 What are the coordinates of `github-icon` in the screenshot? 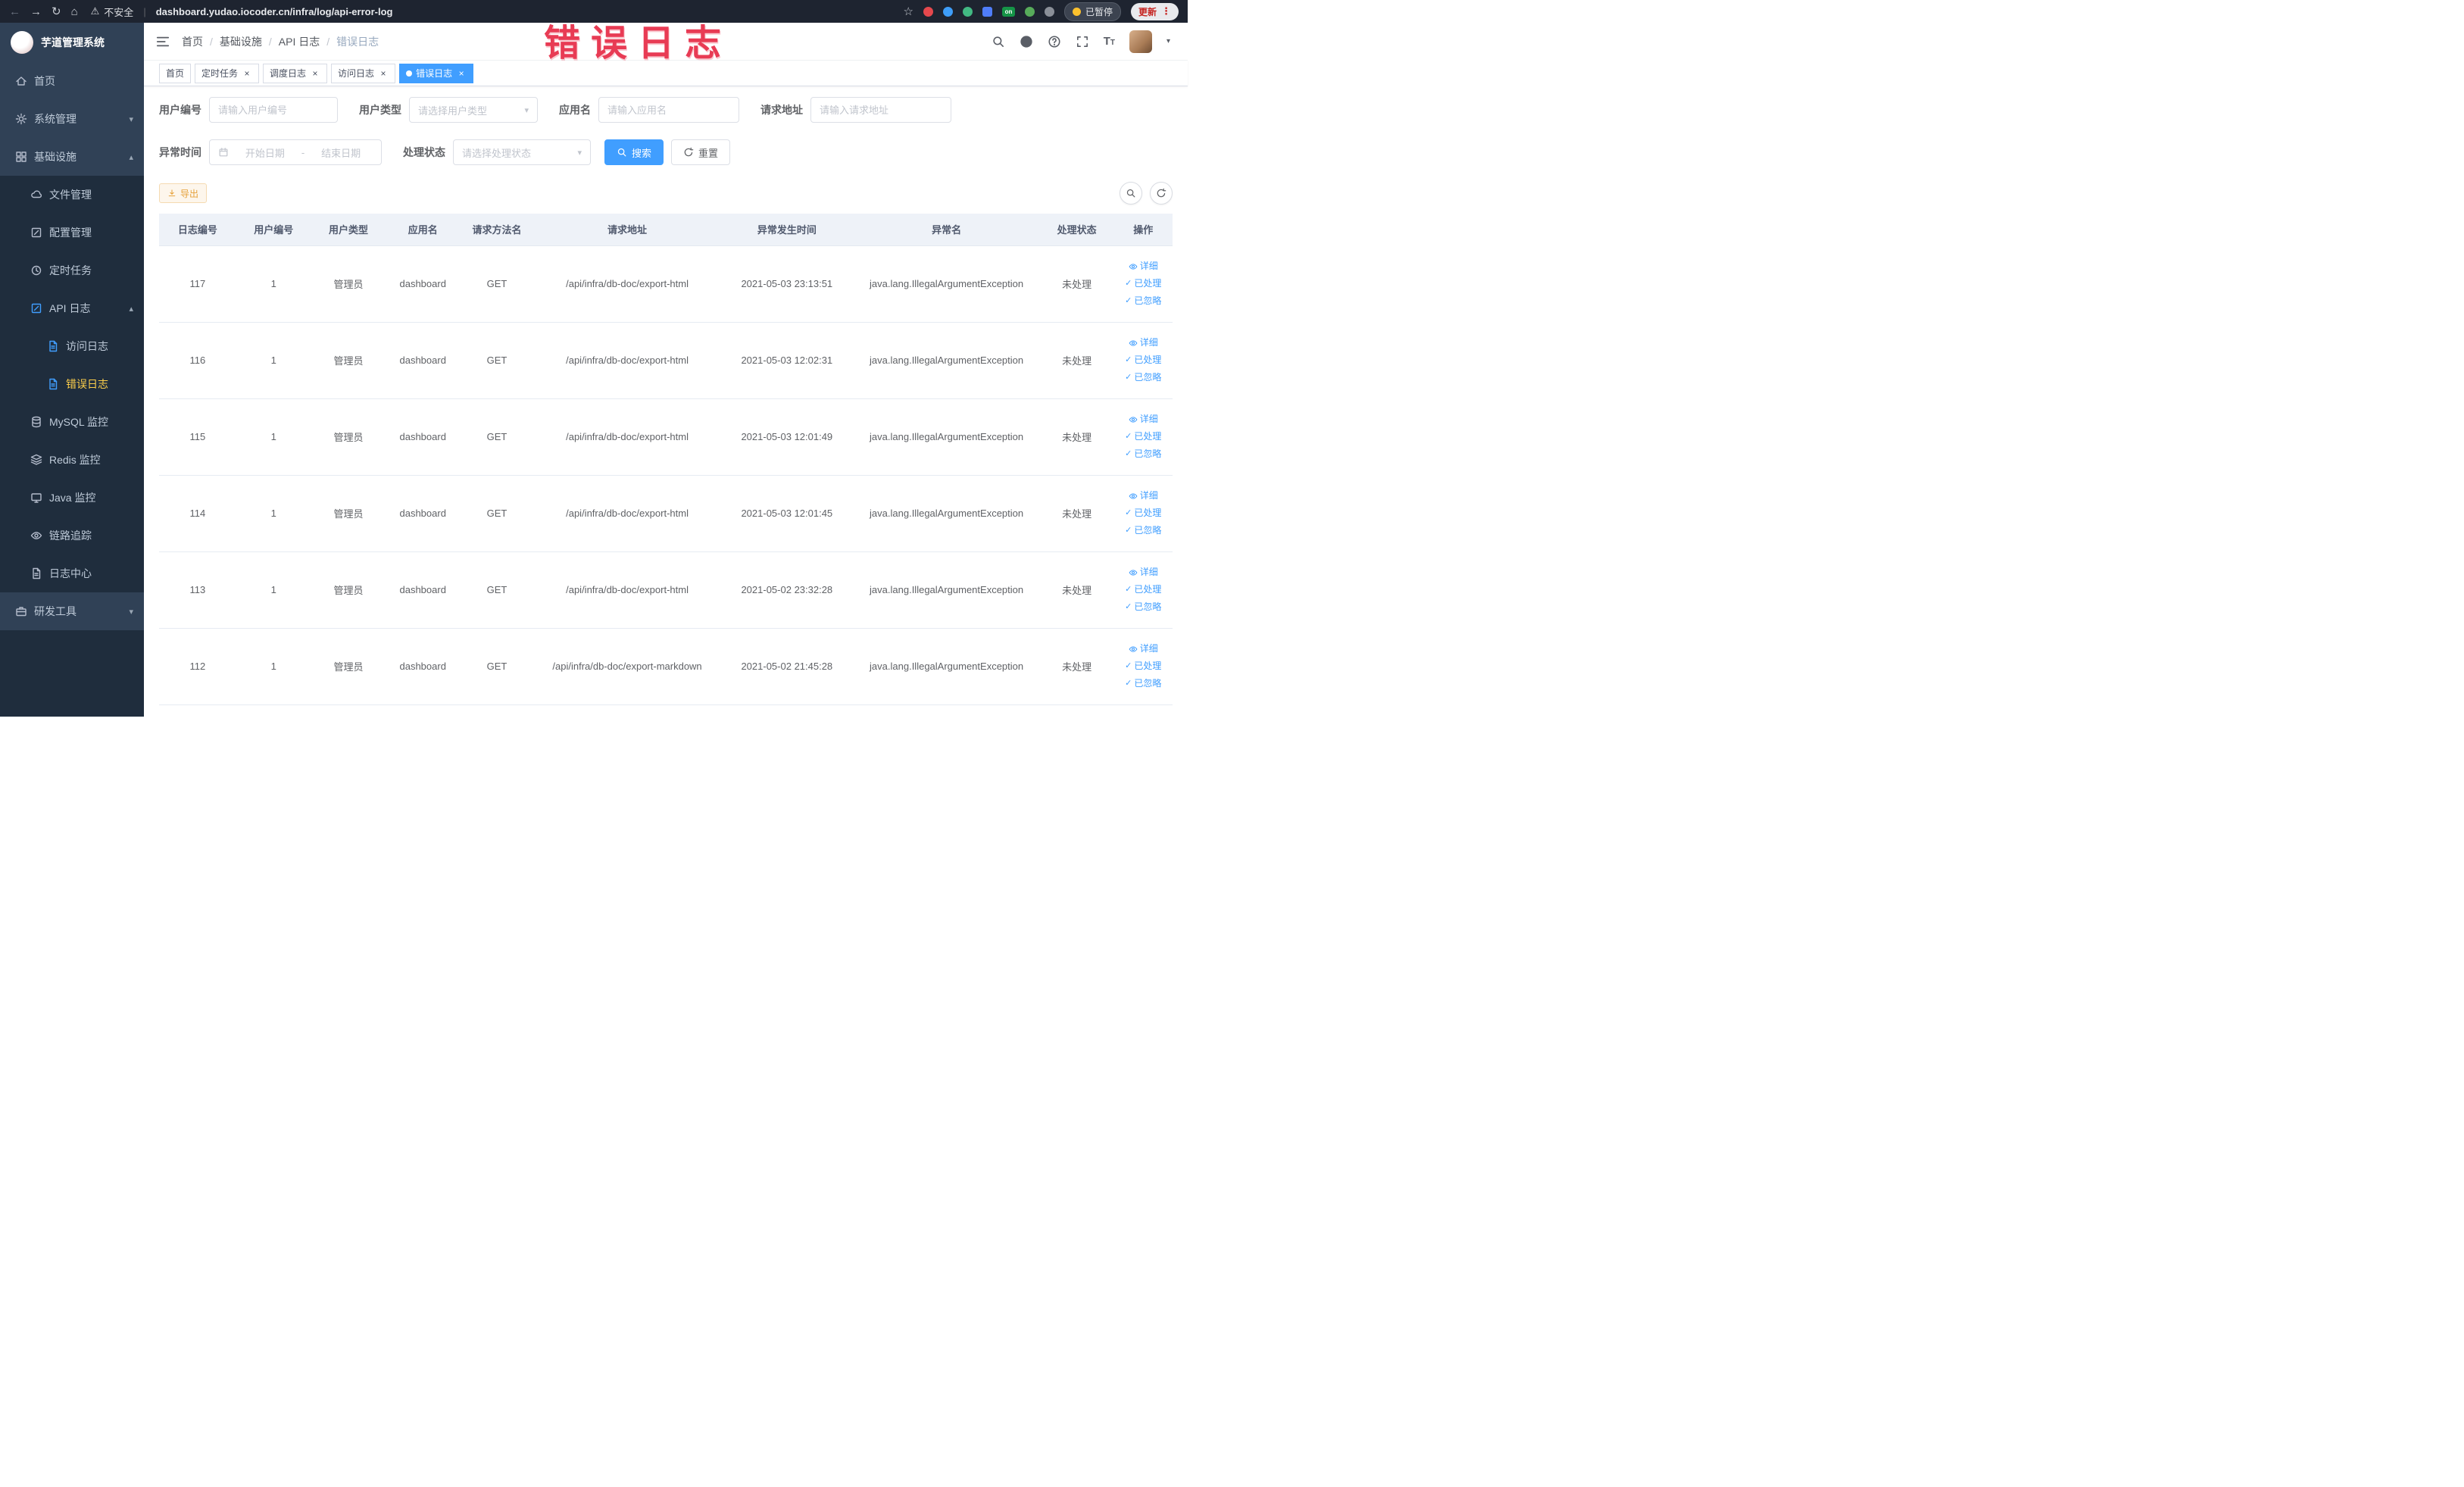 It's located at (1026, 41).